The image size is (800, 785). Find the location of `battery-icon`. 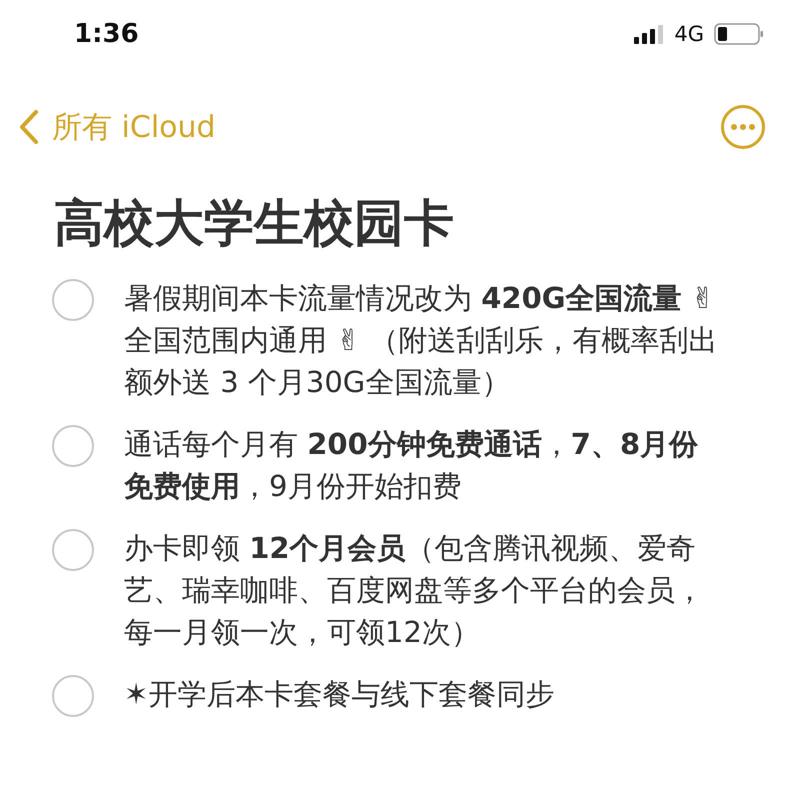

battery-icon is located at coordinates (739, 34).